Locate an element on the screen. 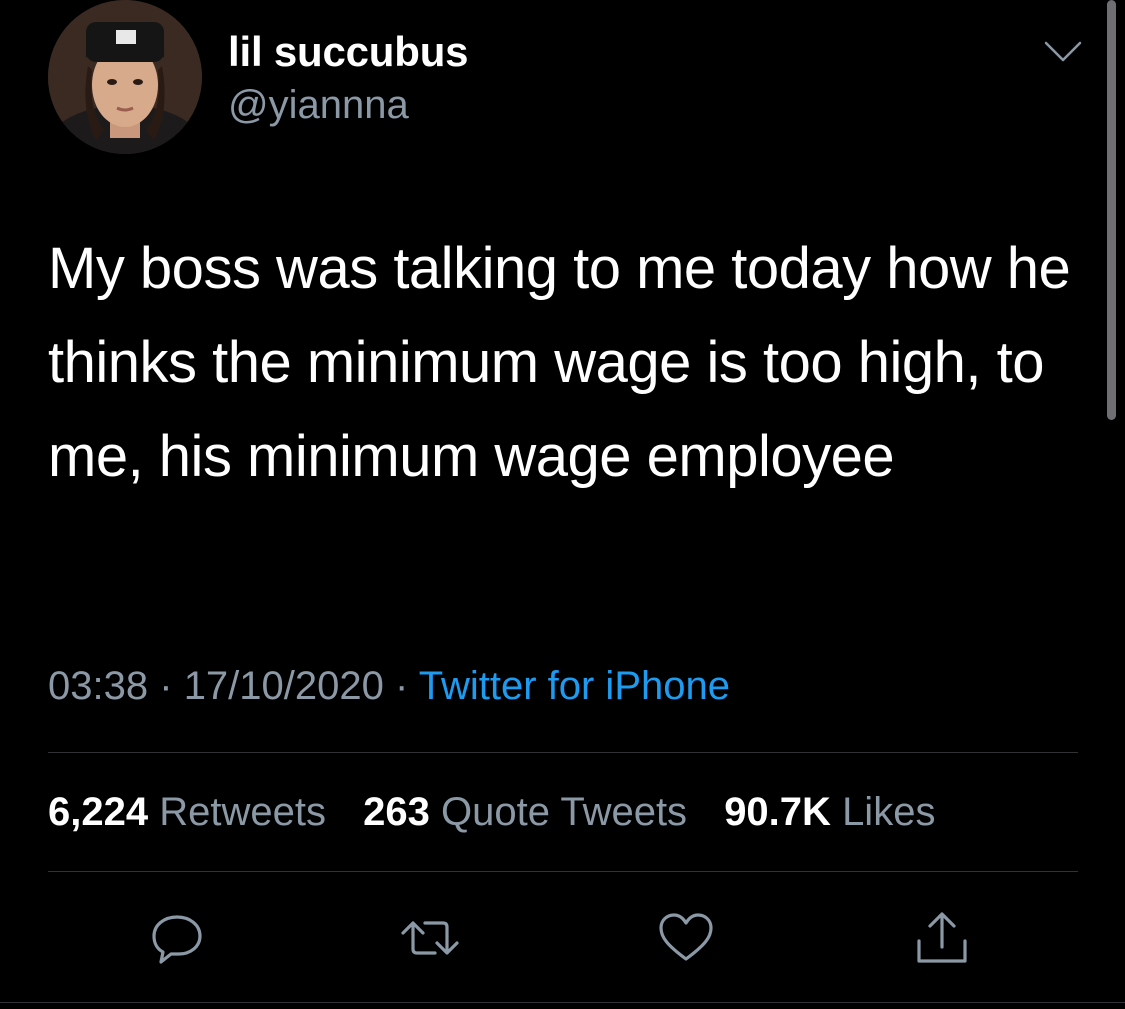 Image resolution: width=1125 pixels, height=1009 pixels. like-button is located at coordinates (686, 938).